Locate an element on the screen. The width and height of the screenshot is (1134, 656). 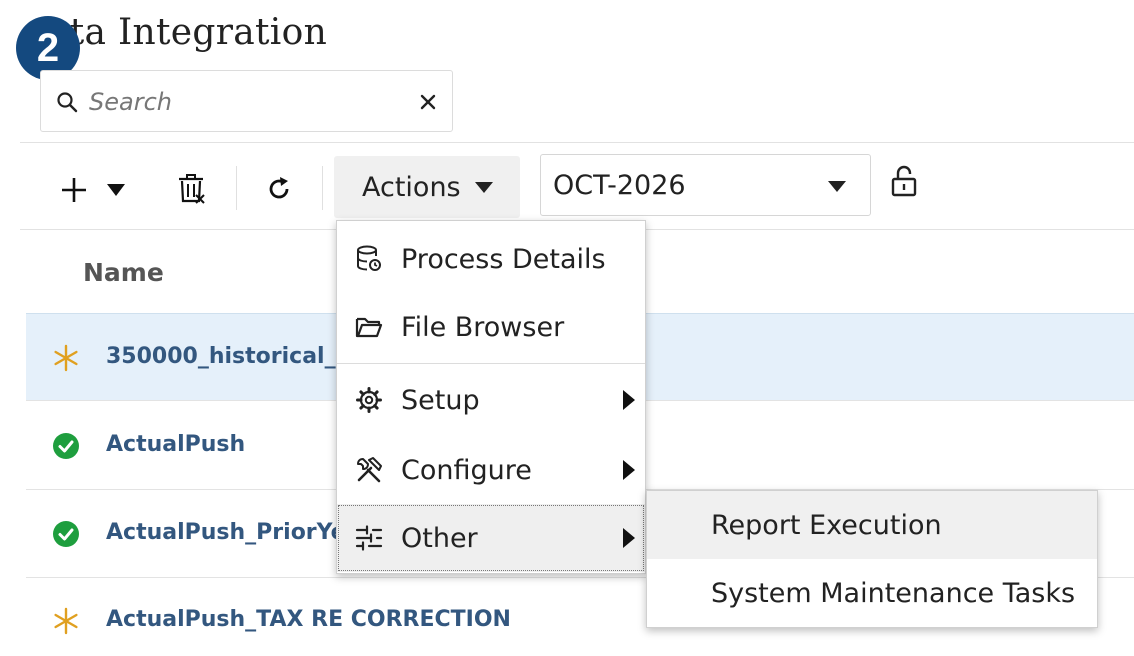
delete-button is located at coordinates (191, 189).